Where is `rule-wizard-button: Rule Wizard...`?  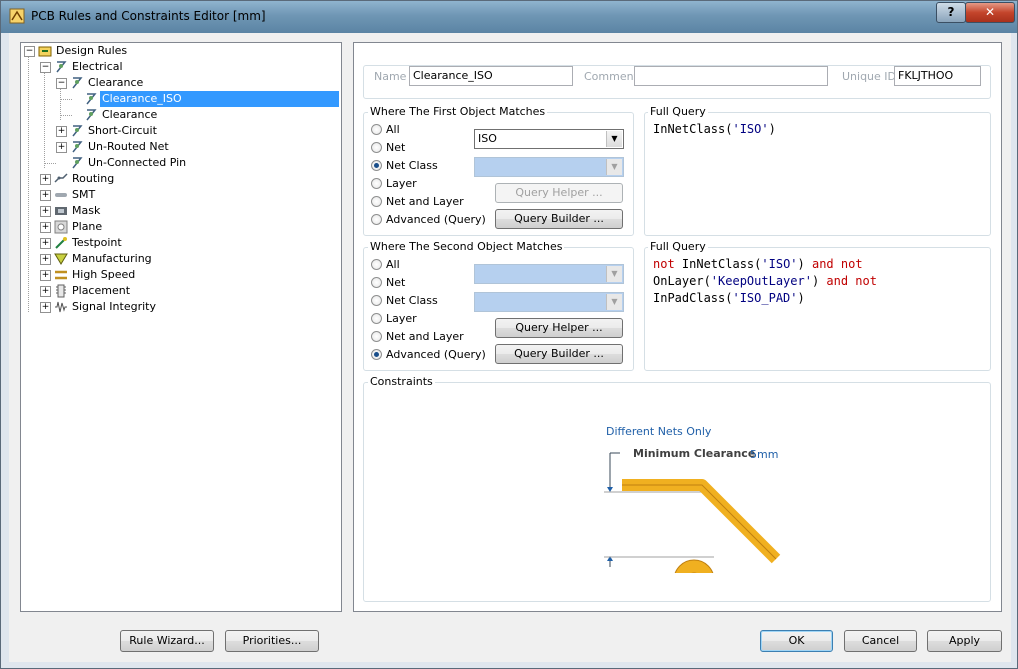
rule-wizard-button: Rule Wizard... is located at coordinates (167, 641).